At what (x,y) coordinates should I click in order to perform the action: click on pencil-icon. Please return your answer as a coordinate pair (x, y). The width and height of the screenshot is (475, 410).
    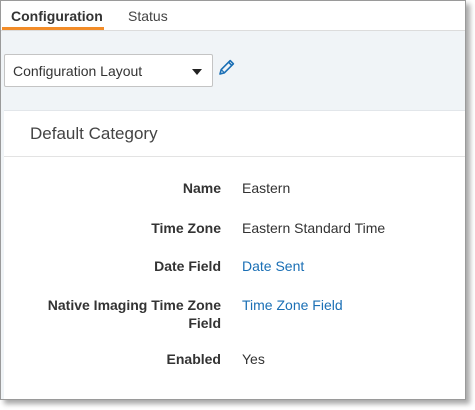
    Looking at the image, I should click on (227, 67).